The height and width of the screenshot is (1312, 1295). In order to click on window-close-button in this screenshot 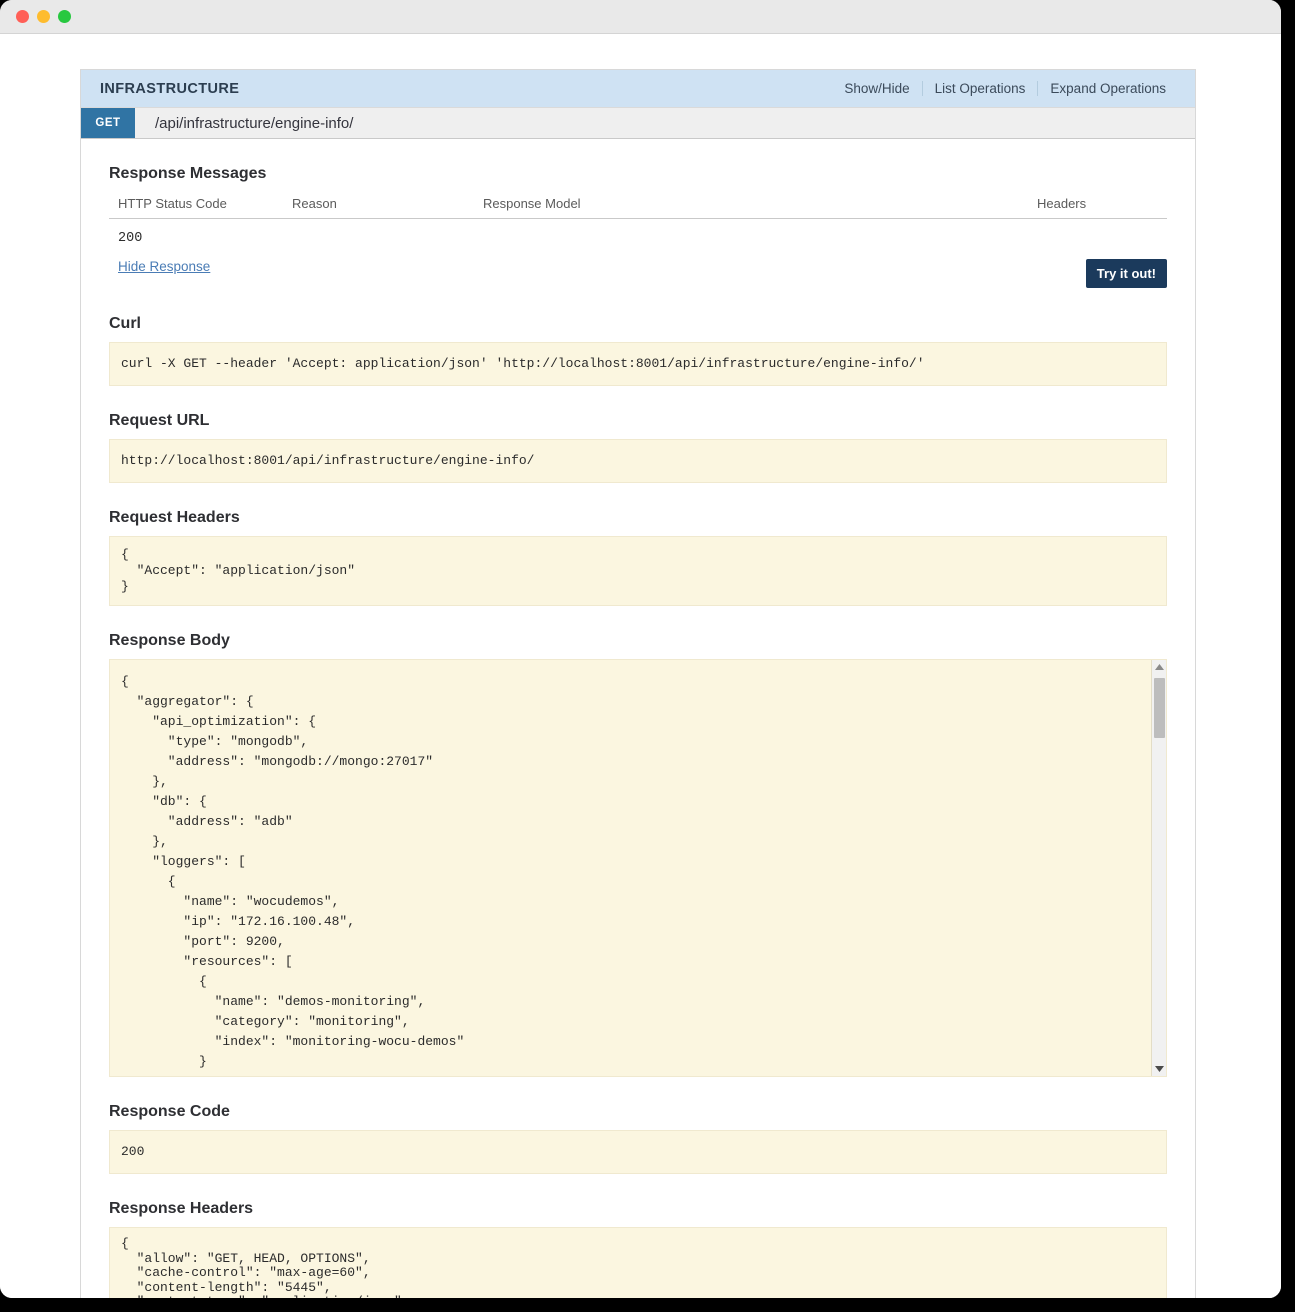, I will do `click(22, 16)`.